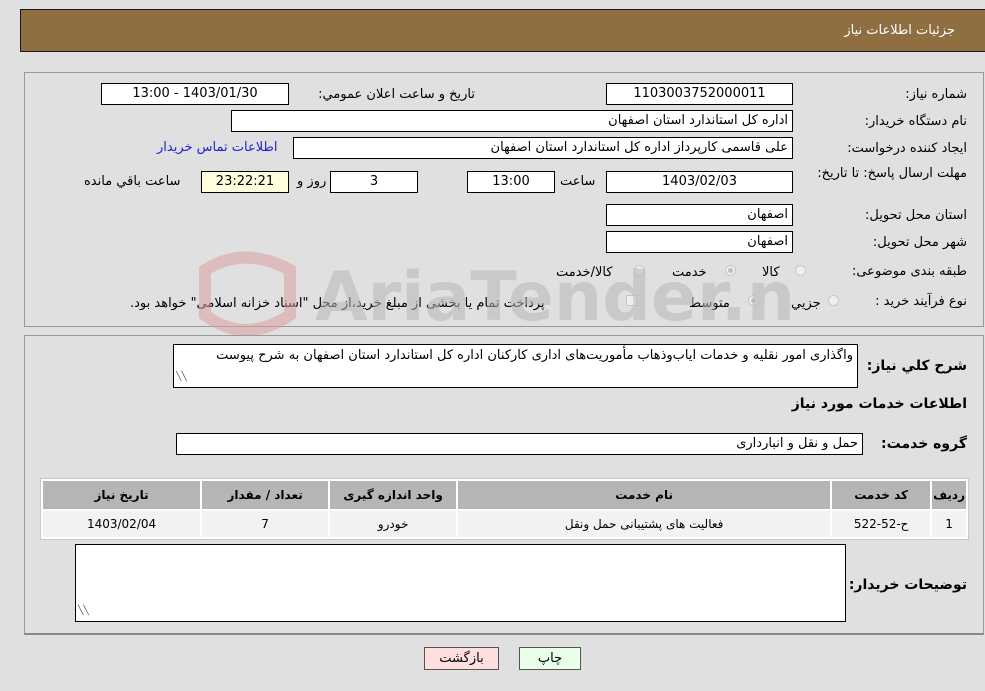 Image resolution: width=985 pixels, height=691 pixels. I want to click on buyer-contact-link: اطلاعات تماس خريدار, so click(217, 147).